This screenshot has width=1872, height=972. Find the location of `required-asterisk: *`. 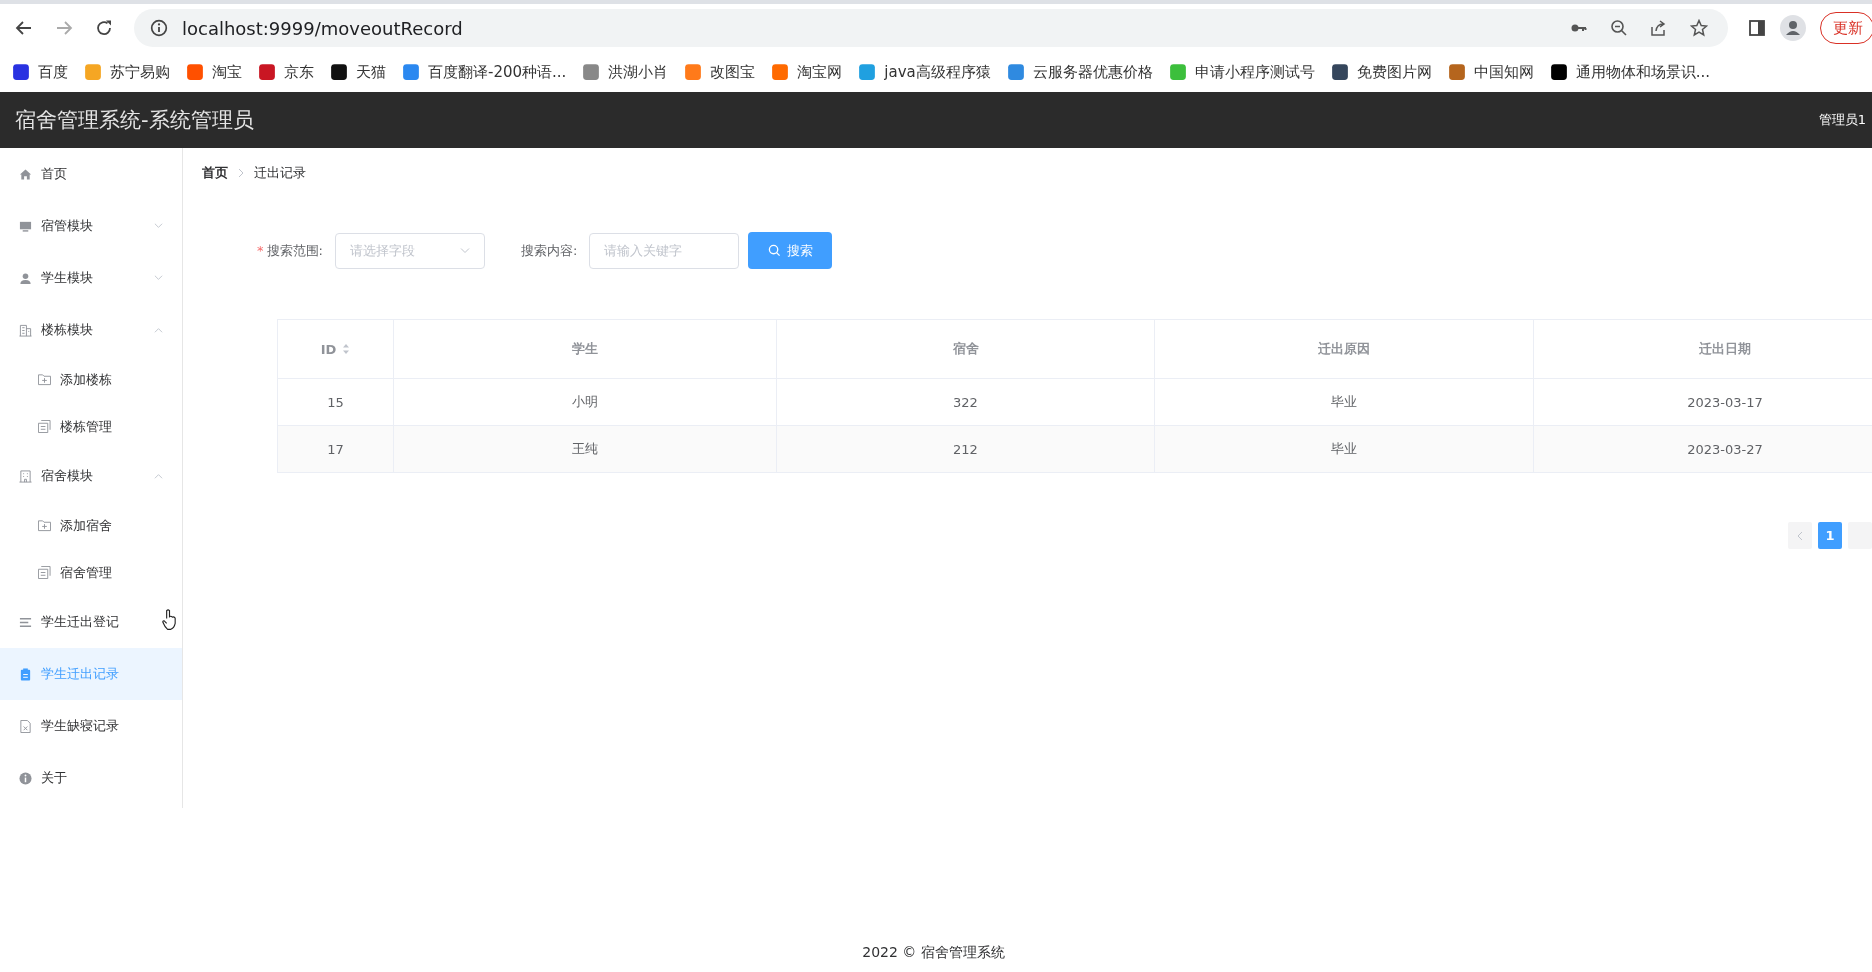

required-asterisk: * is located at coordinates (260, 250).